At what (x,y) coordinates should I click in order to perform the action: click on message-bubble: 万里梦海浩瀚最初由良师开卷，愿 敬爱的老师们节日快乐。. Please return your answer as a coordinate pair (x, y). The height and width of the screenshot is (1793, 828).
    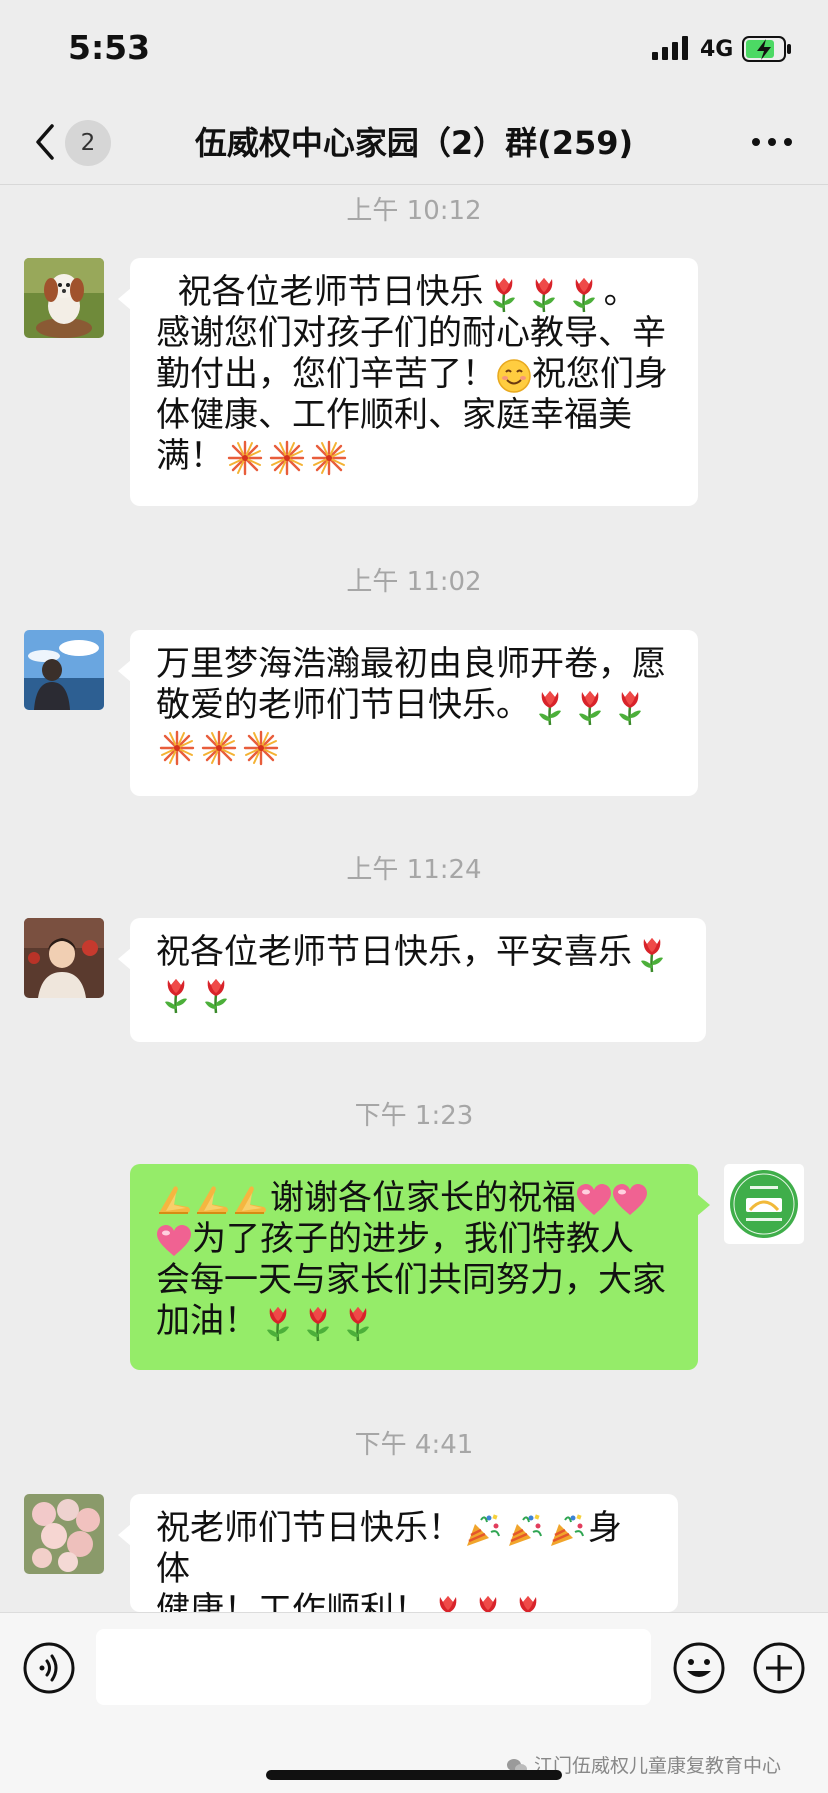
    Looking at the image, I should click on (408, 713).